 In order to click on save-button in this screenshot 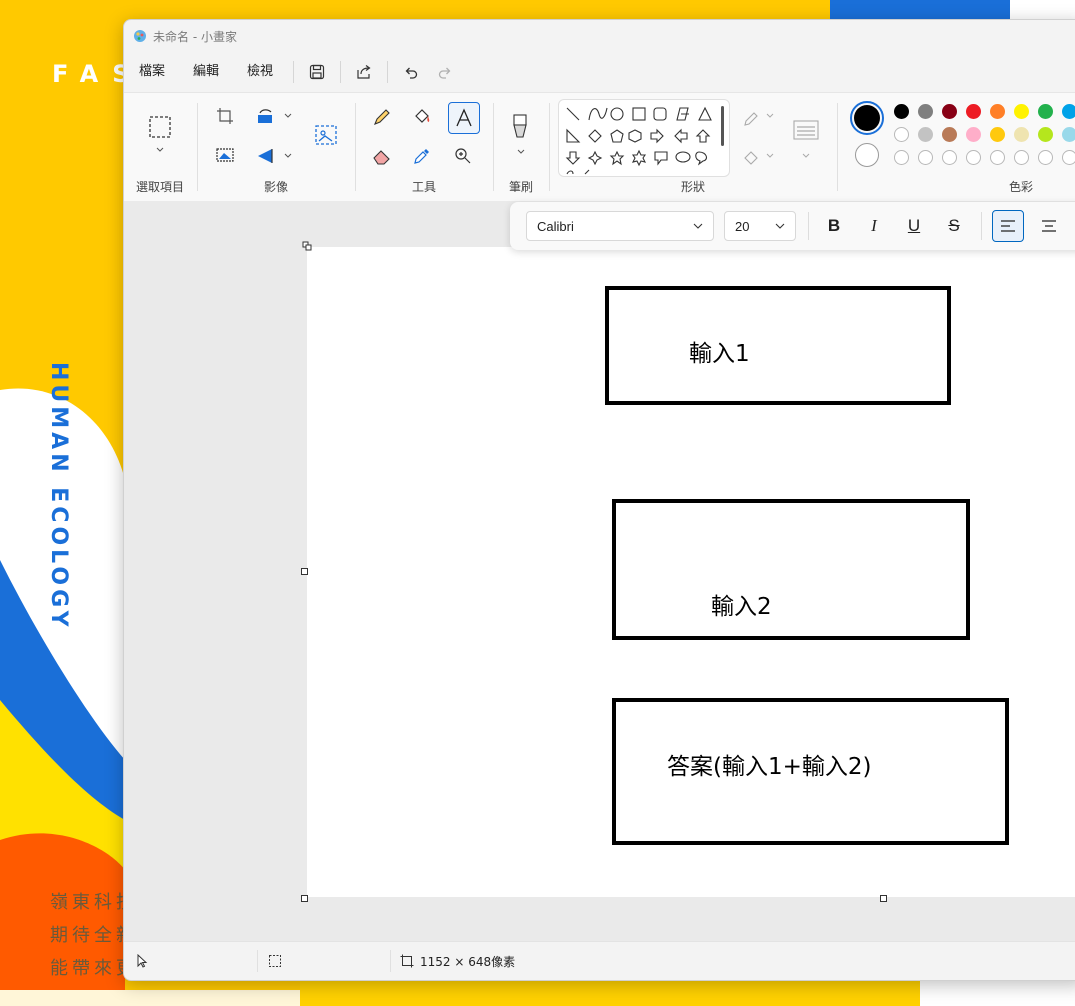, I will do `click(317, 72)`.